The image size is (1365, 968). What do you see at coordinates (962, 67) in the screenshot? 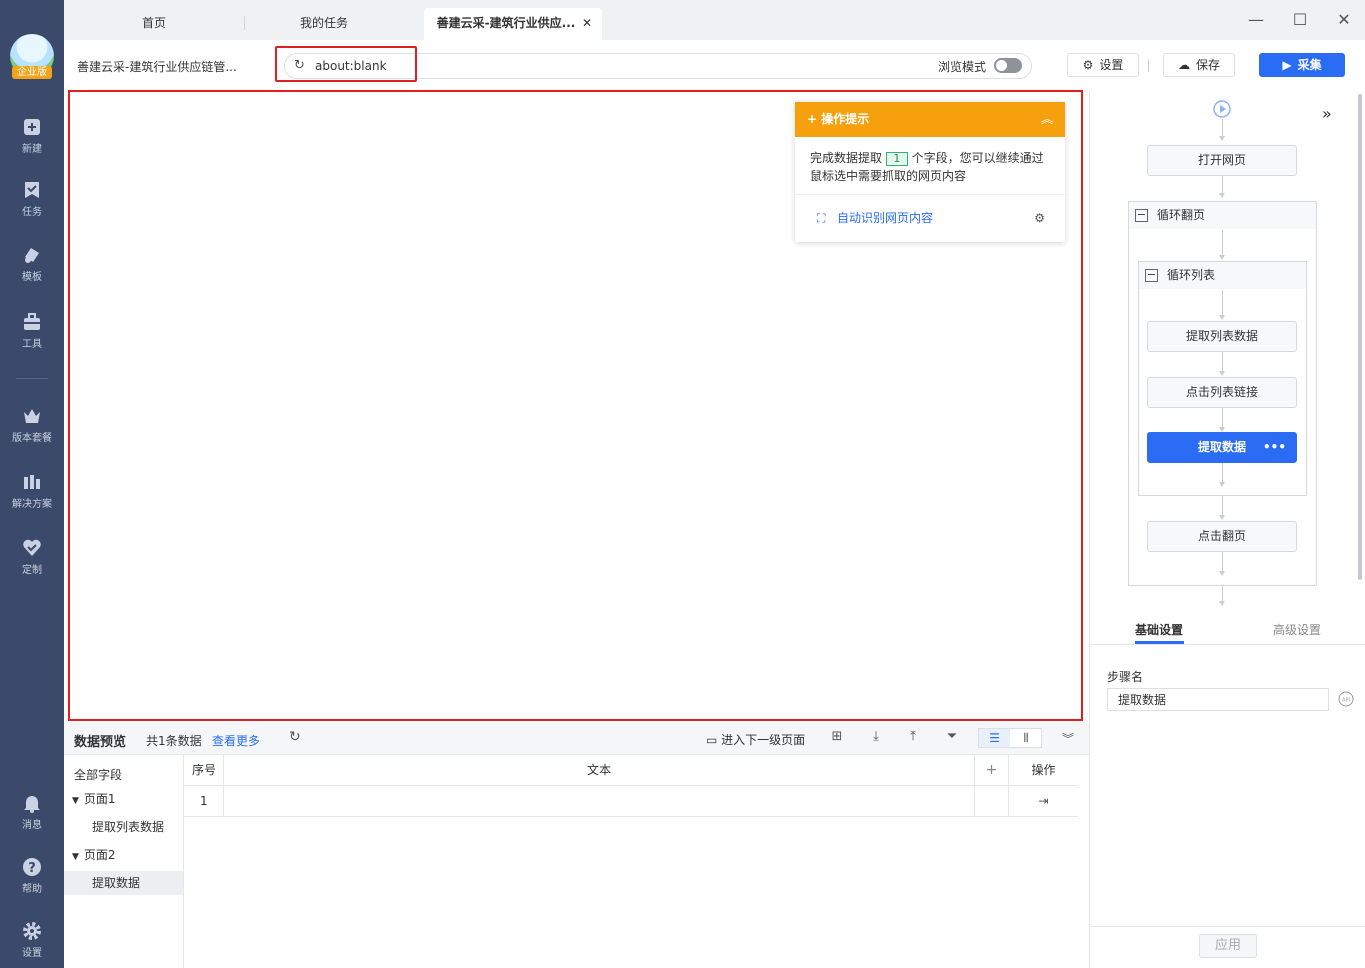
I see `browse-mode-label: 浏览模式` at bounding box center [962, 67].